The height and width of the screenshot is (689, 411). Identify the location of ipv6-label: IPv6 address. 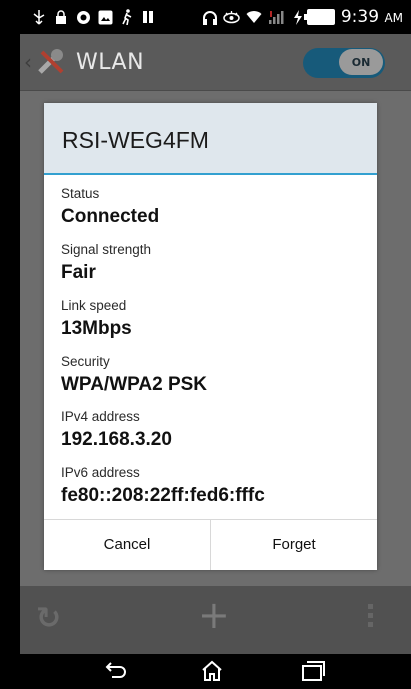
(100, 472).